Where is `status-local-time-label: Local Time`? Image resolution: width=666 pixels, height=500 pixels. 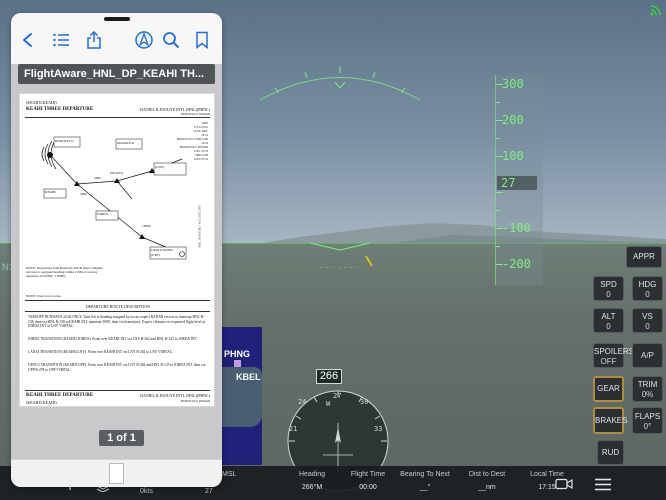
status-local-time-label: Local Time is located at coordinates (547, 474).